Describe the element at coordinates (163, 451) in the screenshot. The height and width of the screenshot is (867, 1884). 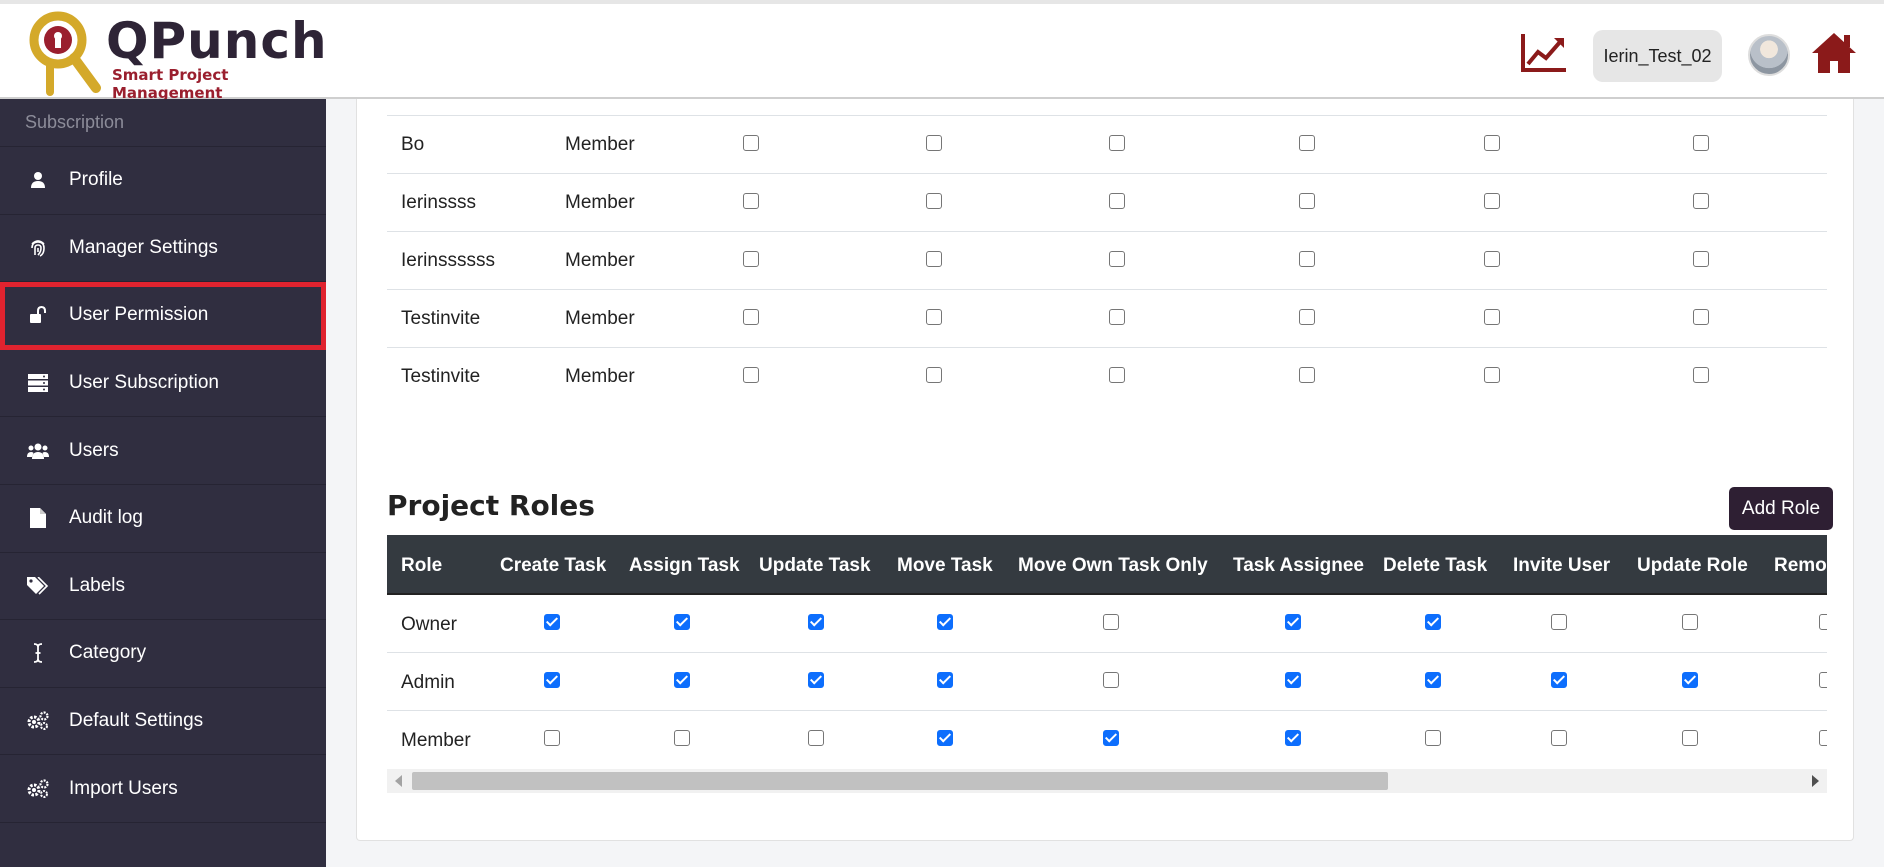
I see `sidebar-item-users: Users` at that location.